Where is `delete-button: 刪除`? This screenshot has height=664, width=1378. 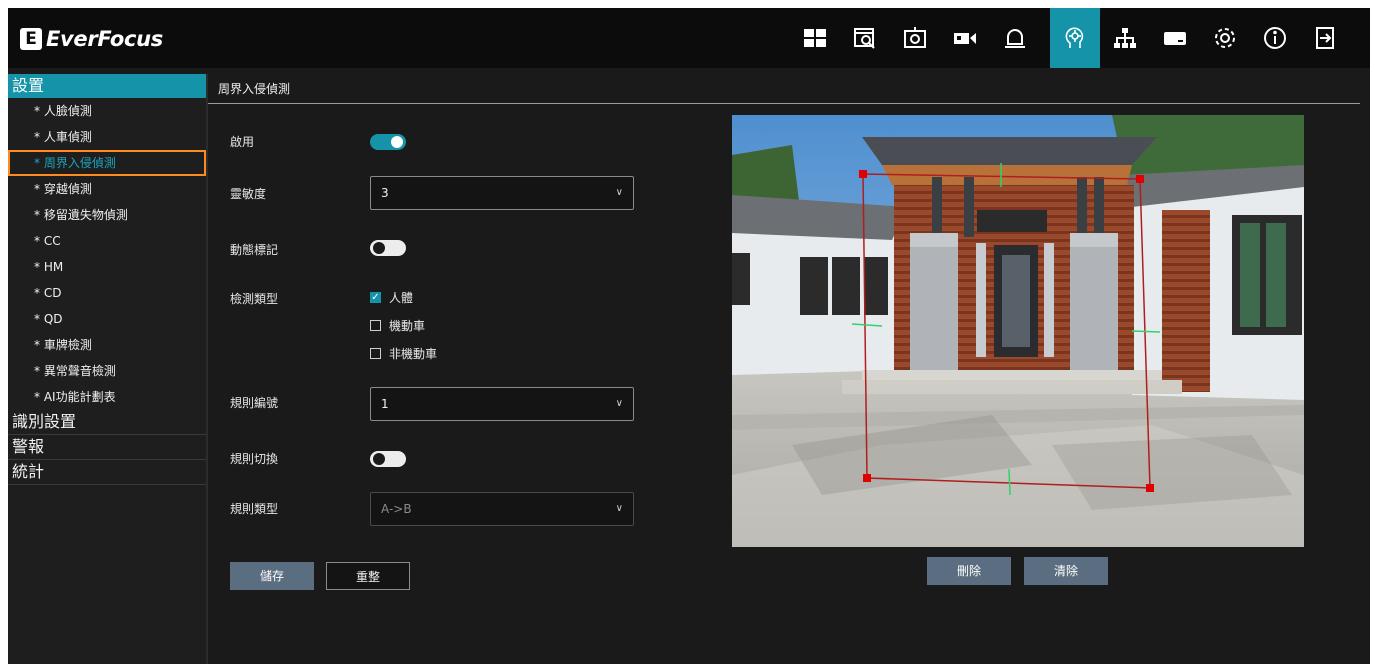
delete-button: 刪除 is located at coordinates (969, 571).